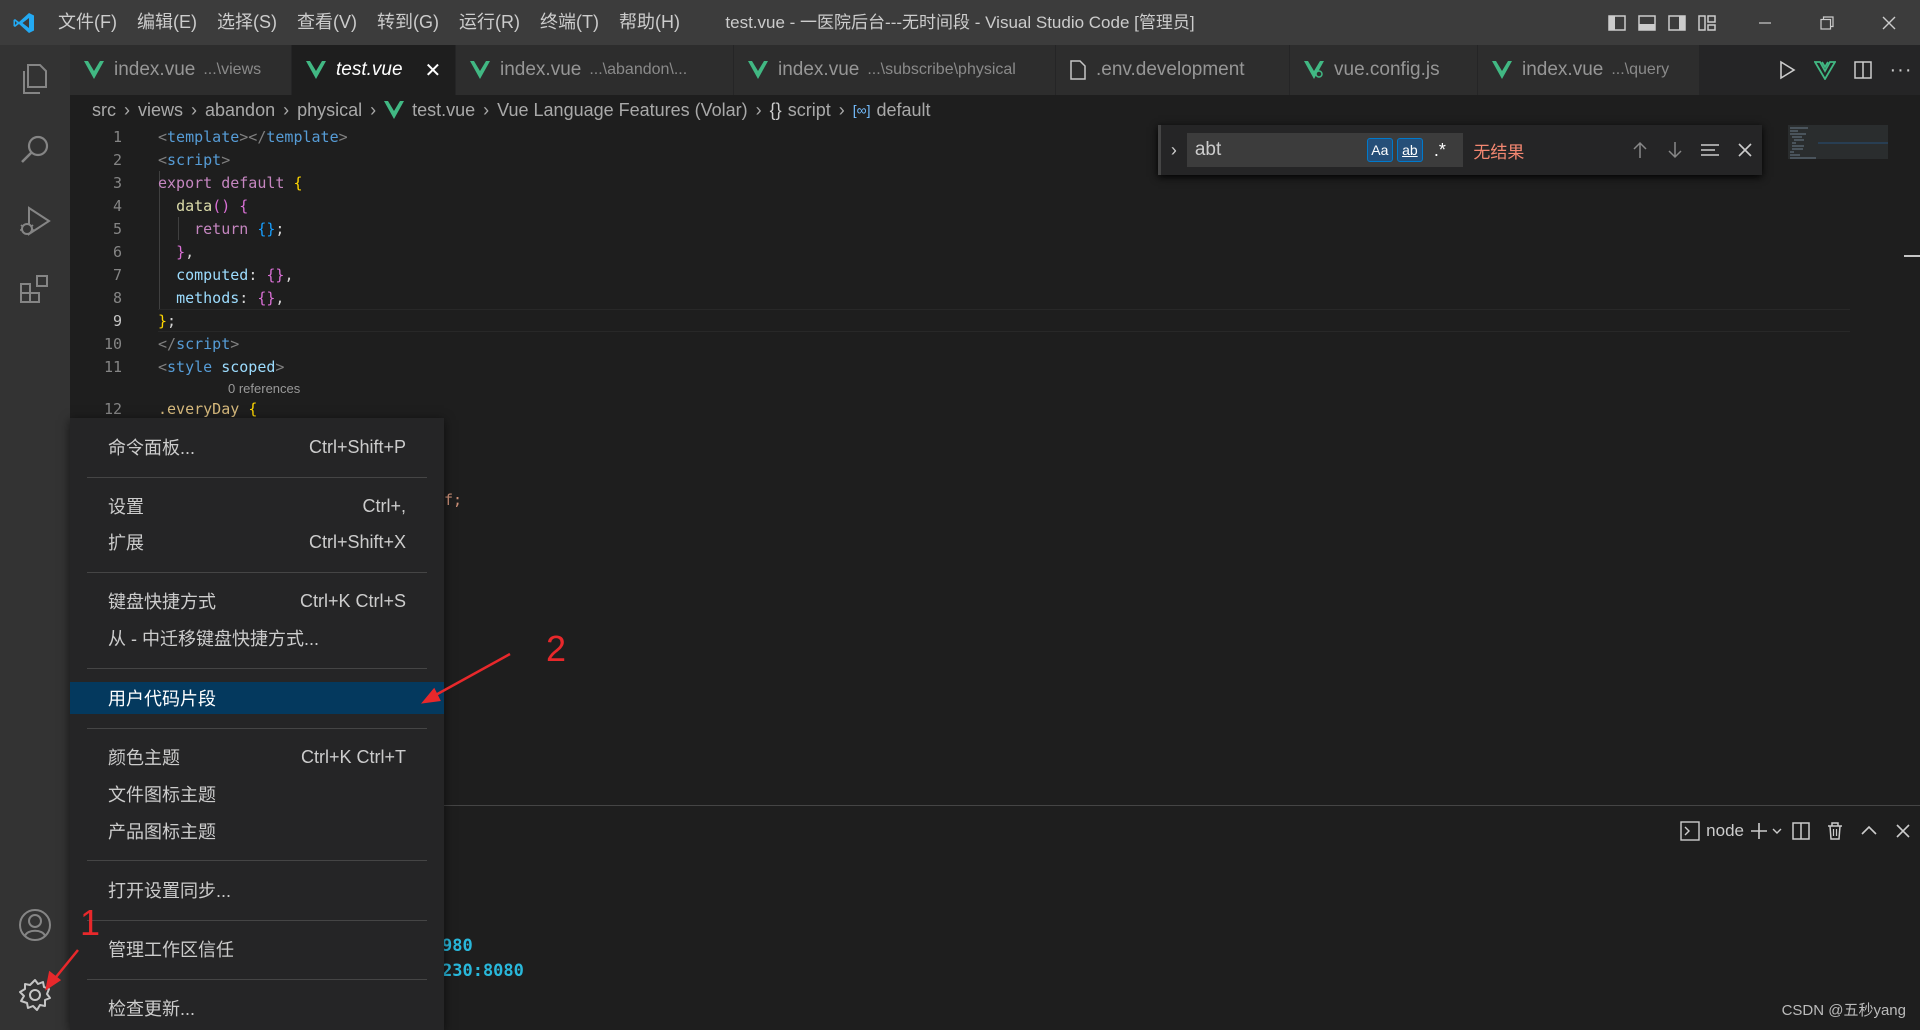 The height and width of the screenshot is (1030, 1920). Describe the element at coordinates (257, 794) in the screenshot. I see `menu-item-file-icon-theme: 文件图标主题` at that location.